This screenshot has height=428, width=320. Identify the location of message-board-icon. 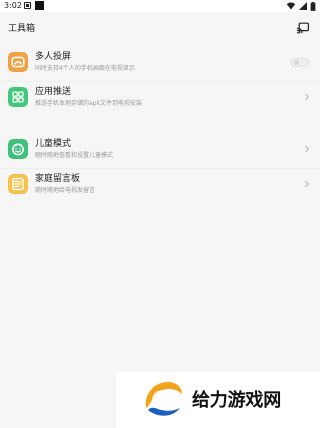
(18, 184).